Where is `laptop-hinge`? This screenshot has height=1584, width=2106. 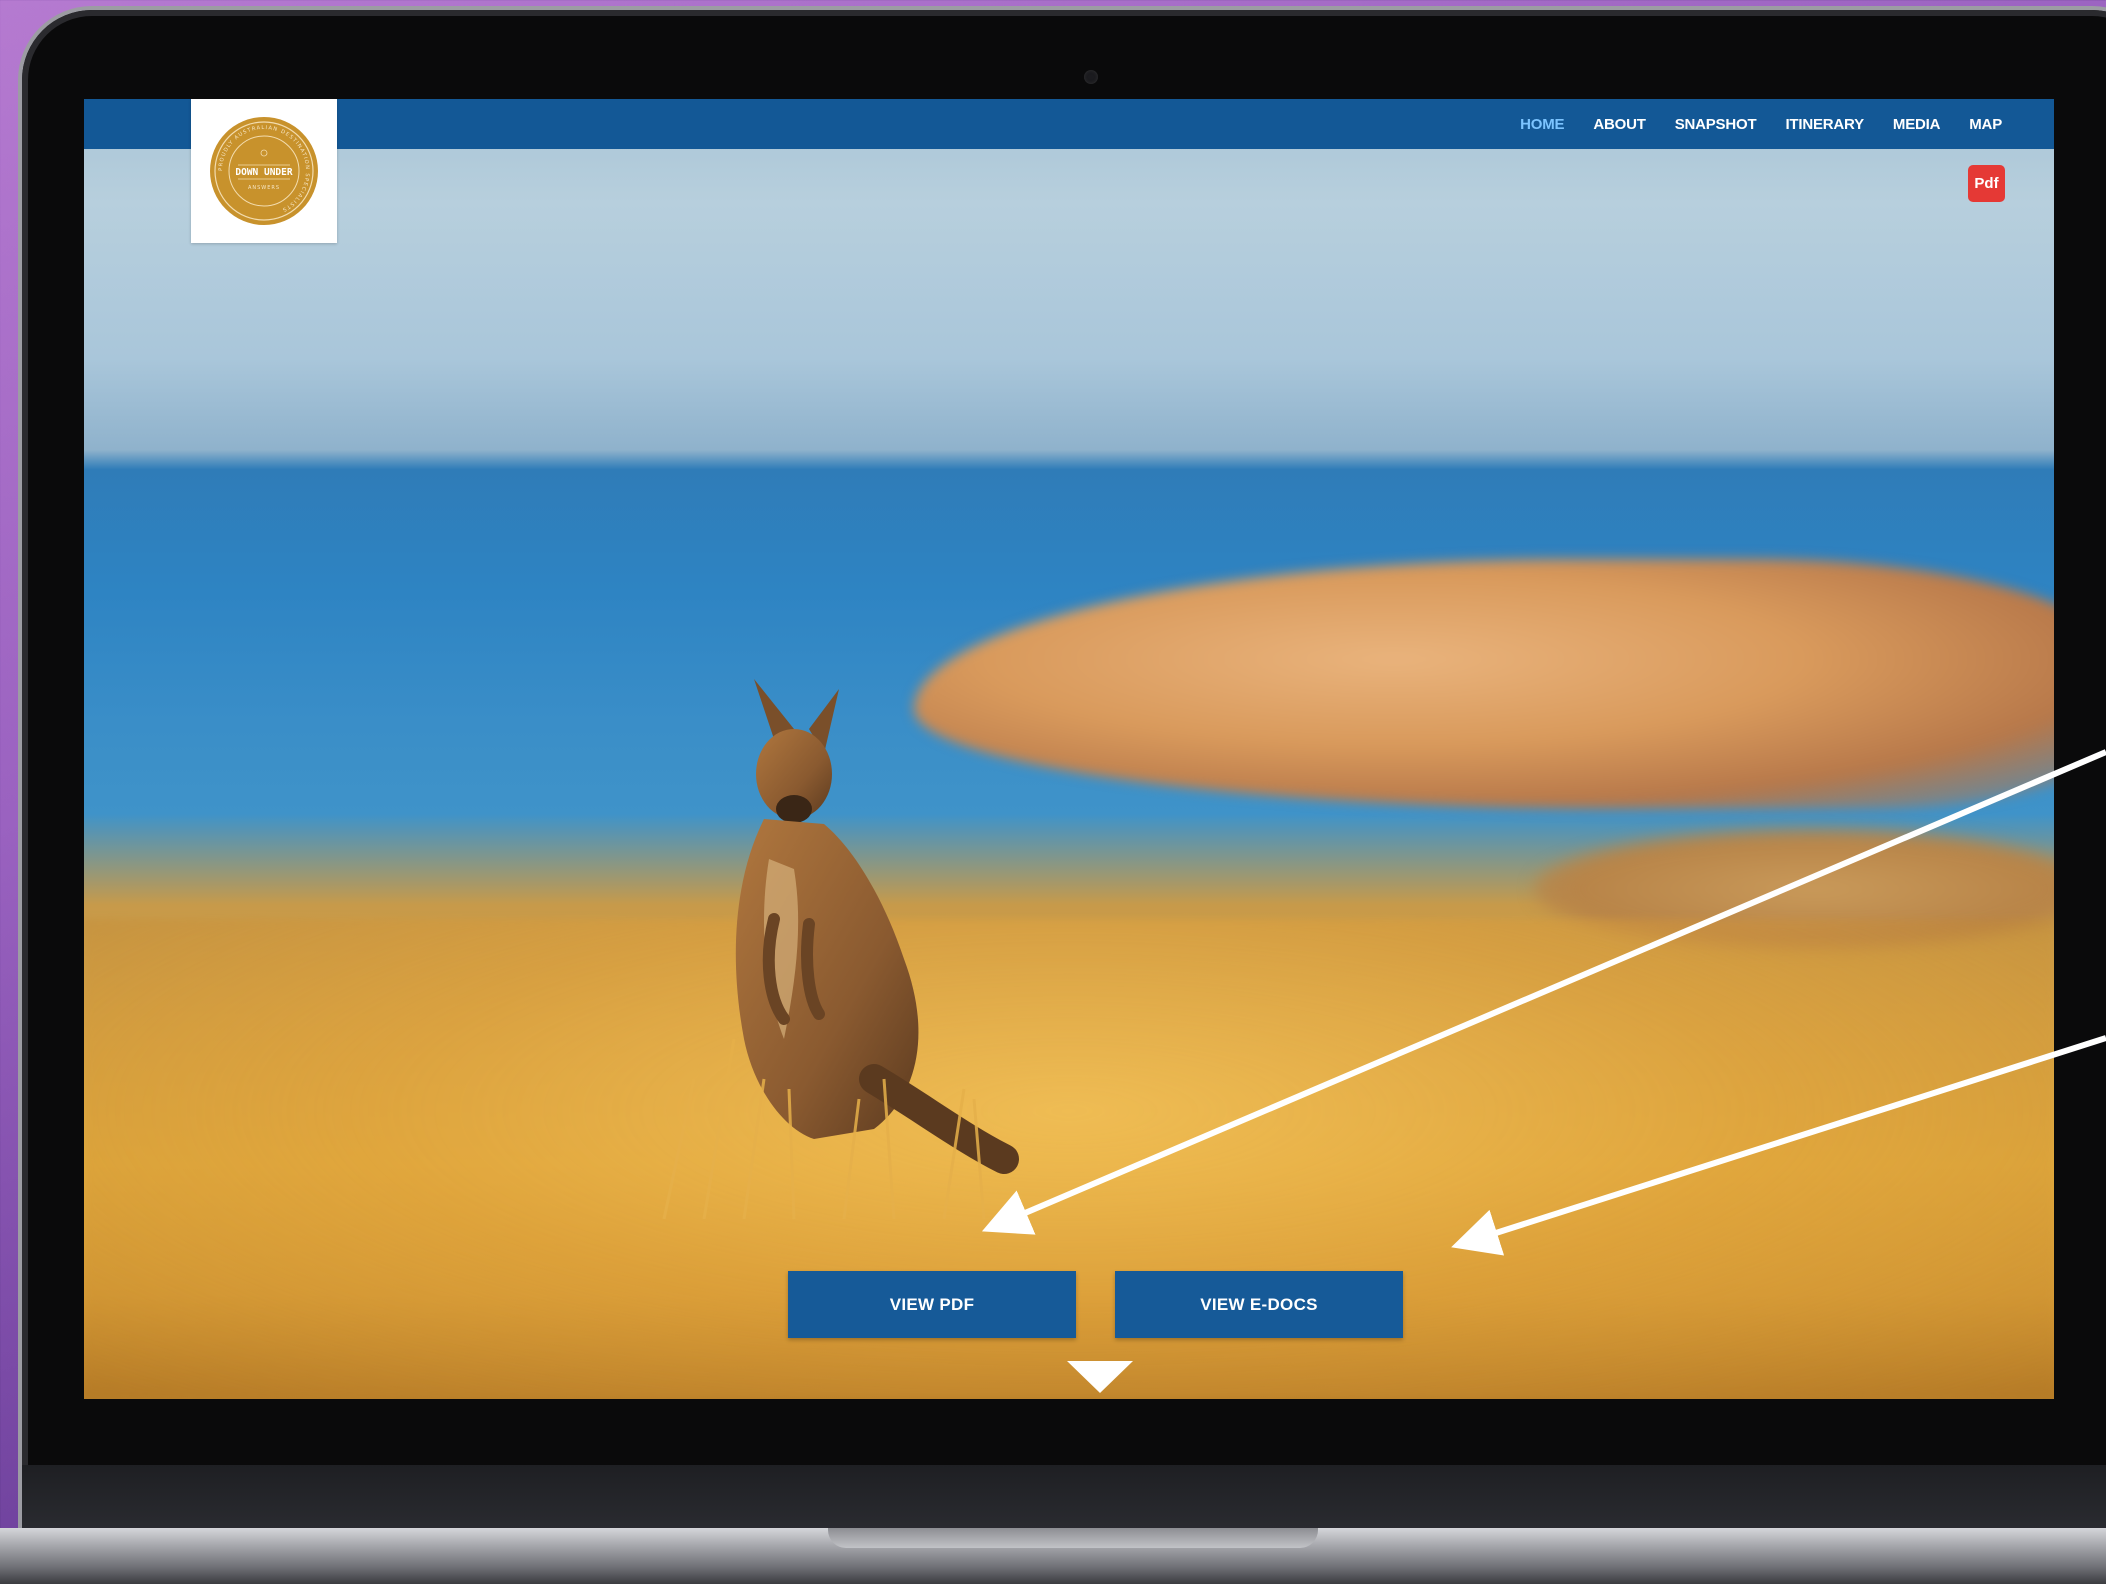 laptop-hinge is located at coordinates (1073, 1538).